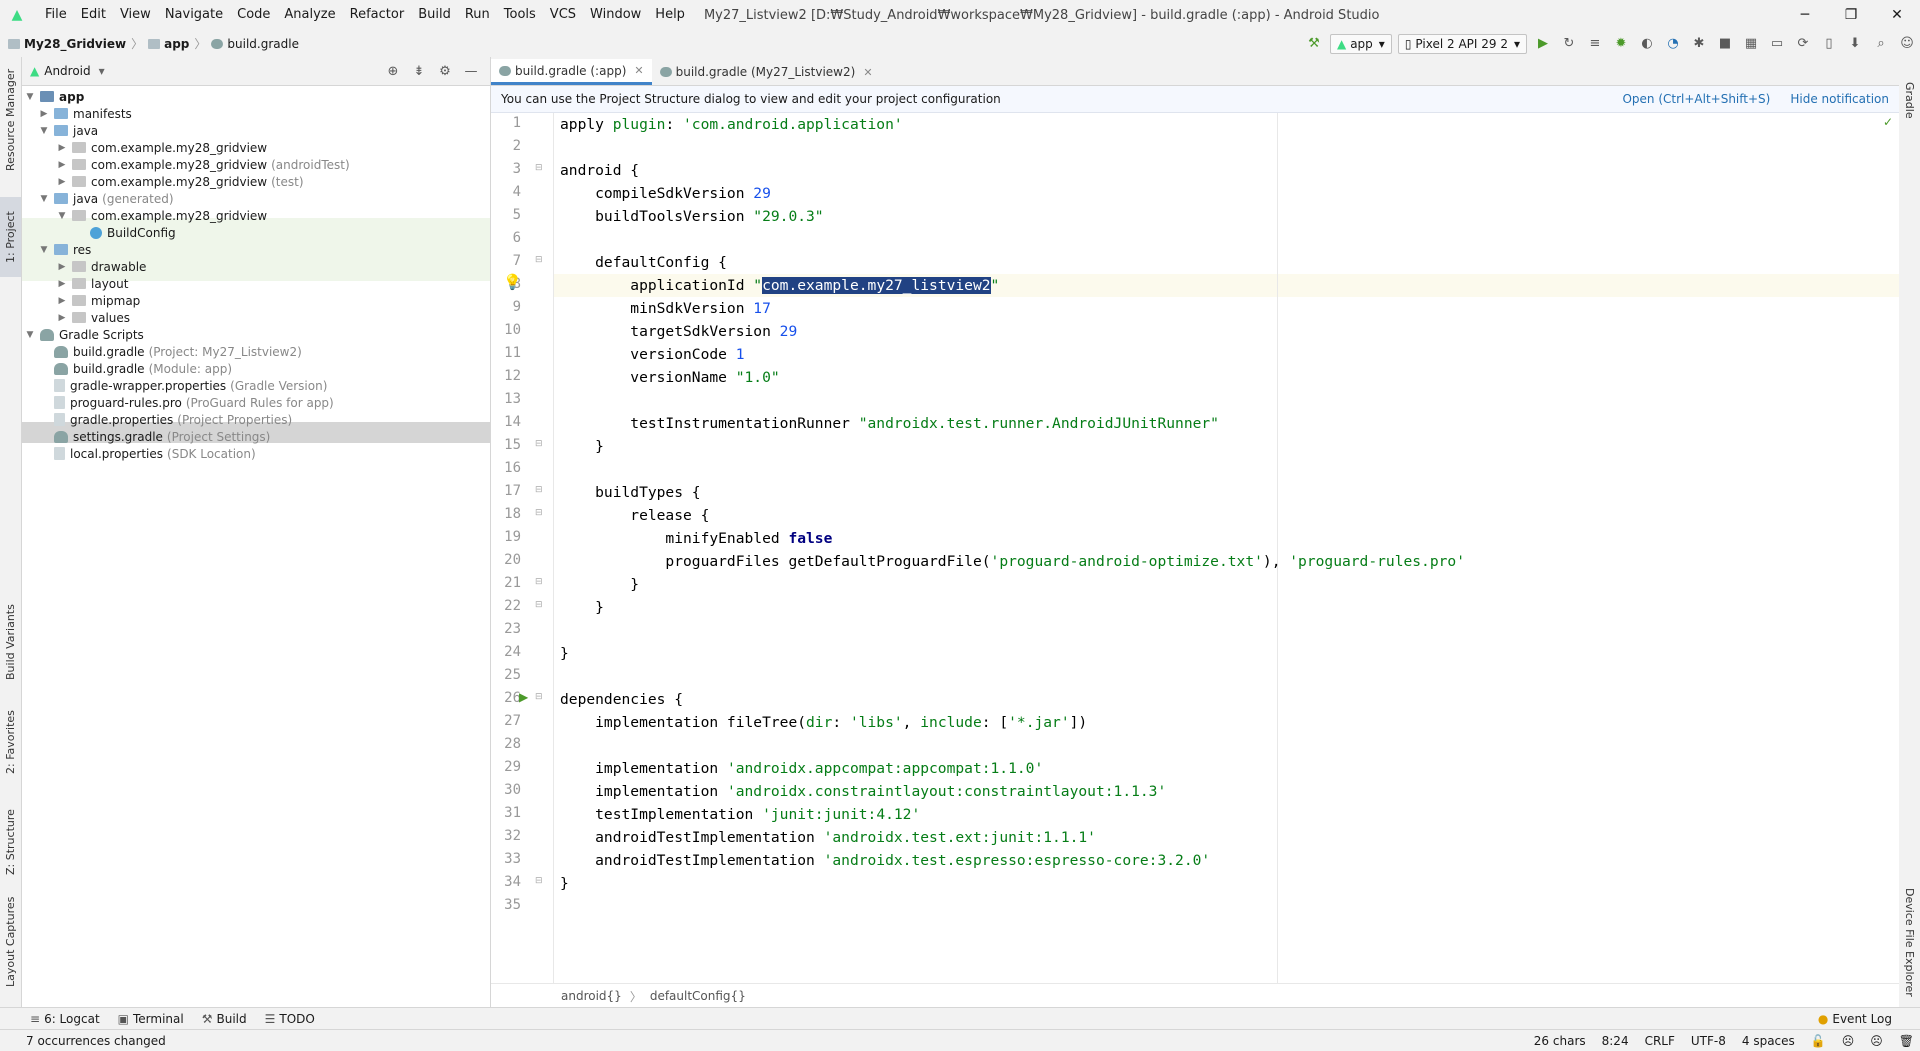 The image size is (1920, 1051). Describe the element at coordinates (1768, 1041) in the screenshot. I see `status-indent: 4 spaces` at that location.